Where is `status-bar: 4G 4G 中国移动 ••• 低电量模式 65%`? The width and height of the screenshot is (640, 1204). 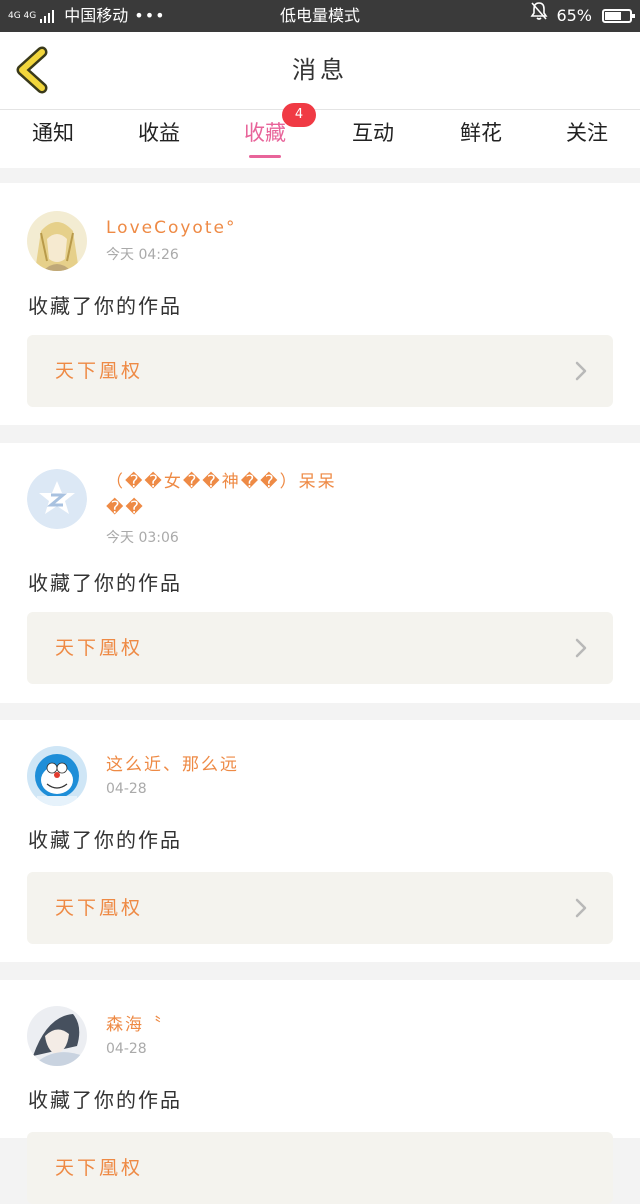
status-bar: 4G 4G 中国移动 ••• 低电量模式 65% is located at coordinates (320, 16).